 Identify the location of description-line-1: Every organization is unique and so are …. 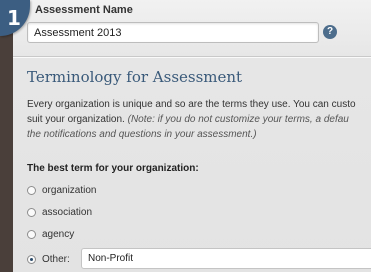
(191, 104).